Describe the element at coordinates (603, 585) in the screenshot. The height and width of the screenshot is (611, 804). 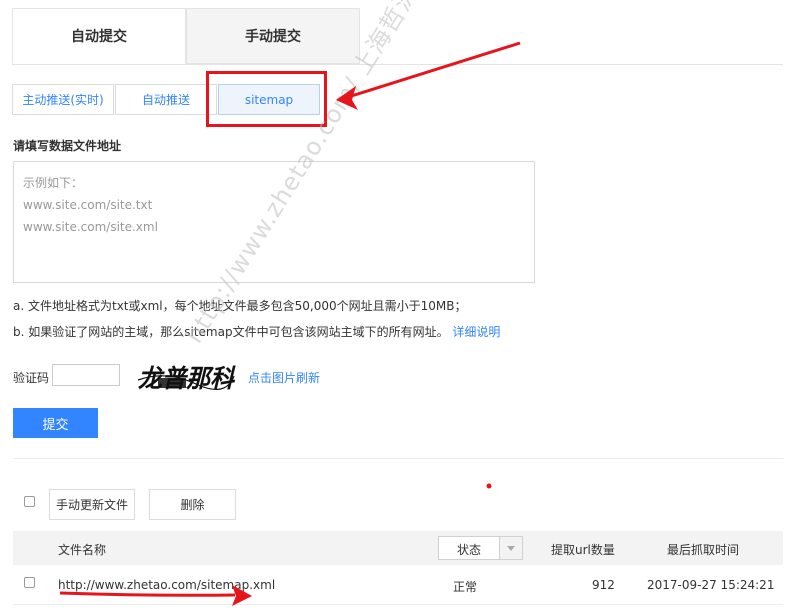
I see `row-url-count: 912` at that location.